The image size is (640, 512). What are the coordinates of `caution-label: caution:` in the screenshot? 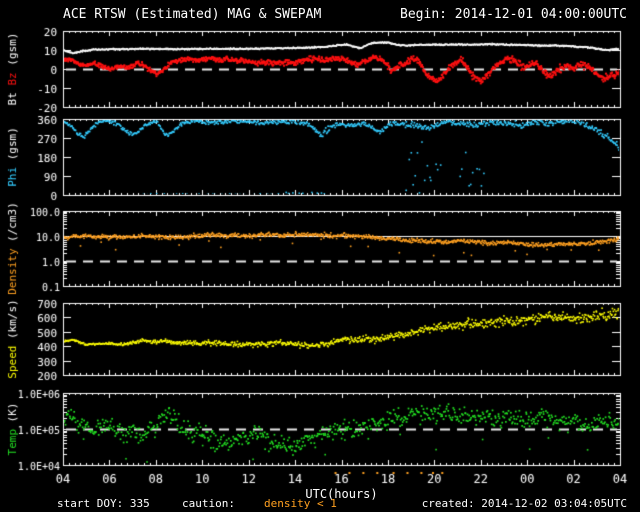 It's located at (208, 503).